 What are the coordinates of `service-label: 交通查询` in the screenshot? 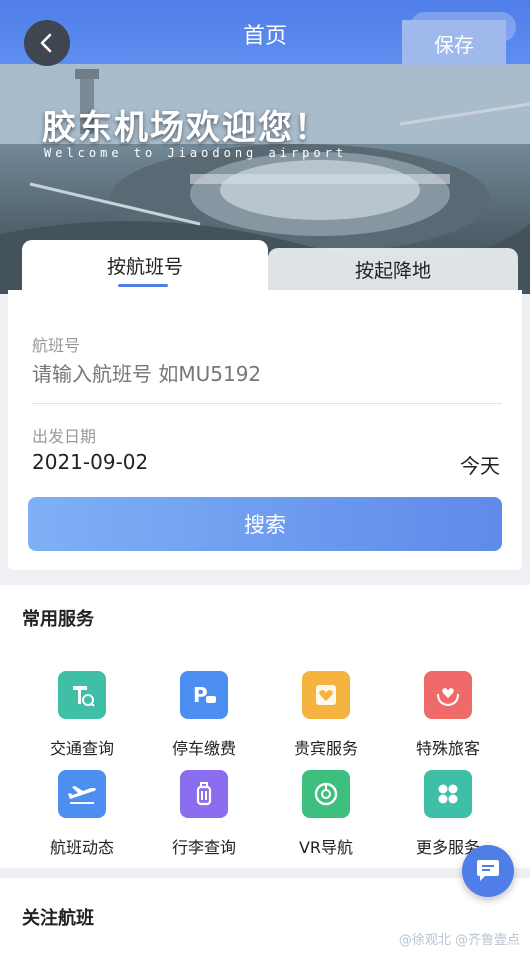 It's located at (81, 748).